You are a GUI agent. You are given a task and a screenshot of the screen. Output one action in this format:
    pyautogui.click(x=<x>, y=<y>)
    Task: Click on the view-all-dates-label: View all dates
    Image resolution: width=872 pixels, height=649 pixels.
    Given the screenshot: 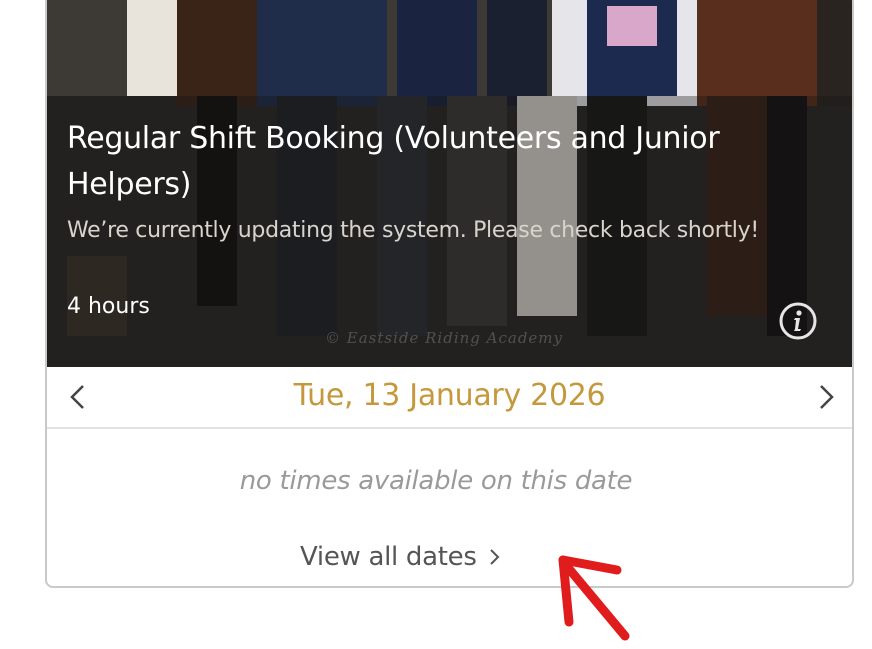 What is the action you would take?
    pyautogui.click(x=388, y=557)
    